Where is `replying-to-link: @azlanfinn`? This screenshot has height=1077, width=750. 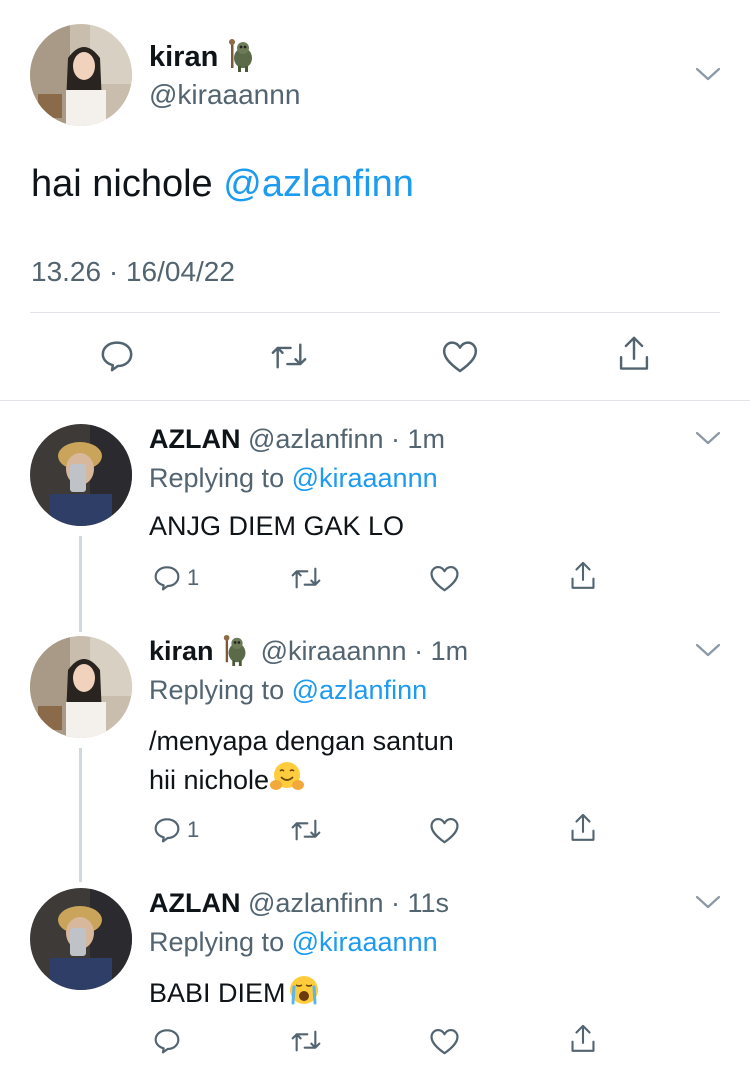
replying-to-link: @azlanfinn is located at coordinates (360, 690).